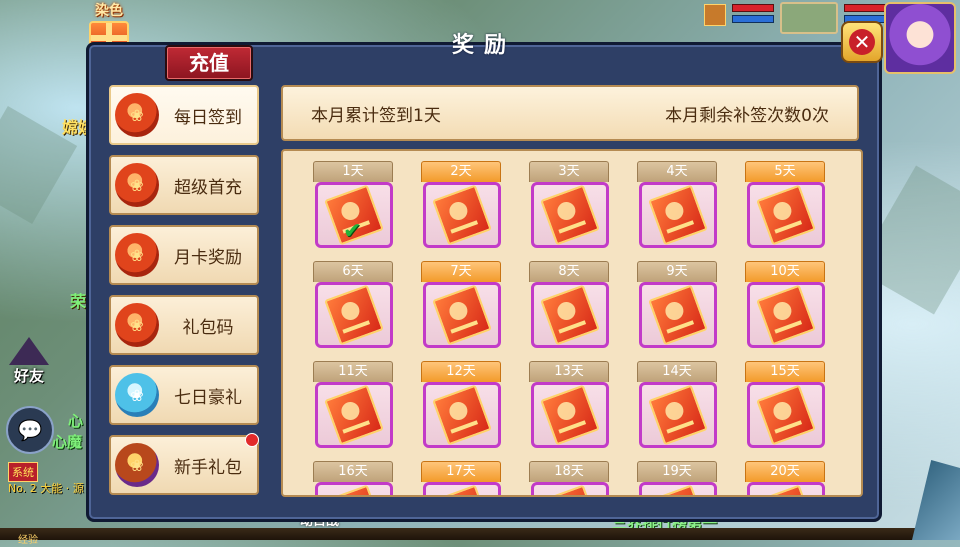 The height and width of the screenshot is (547, 960). I want to click on chat-bubble-icon: 💬, so click(30, 430).